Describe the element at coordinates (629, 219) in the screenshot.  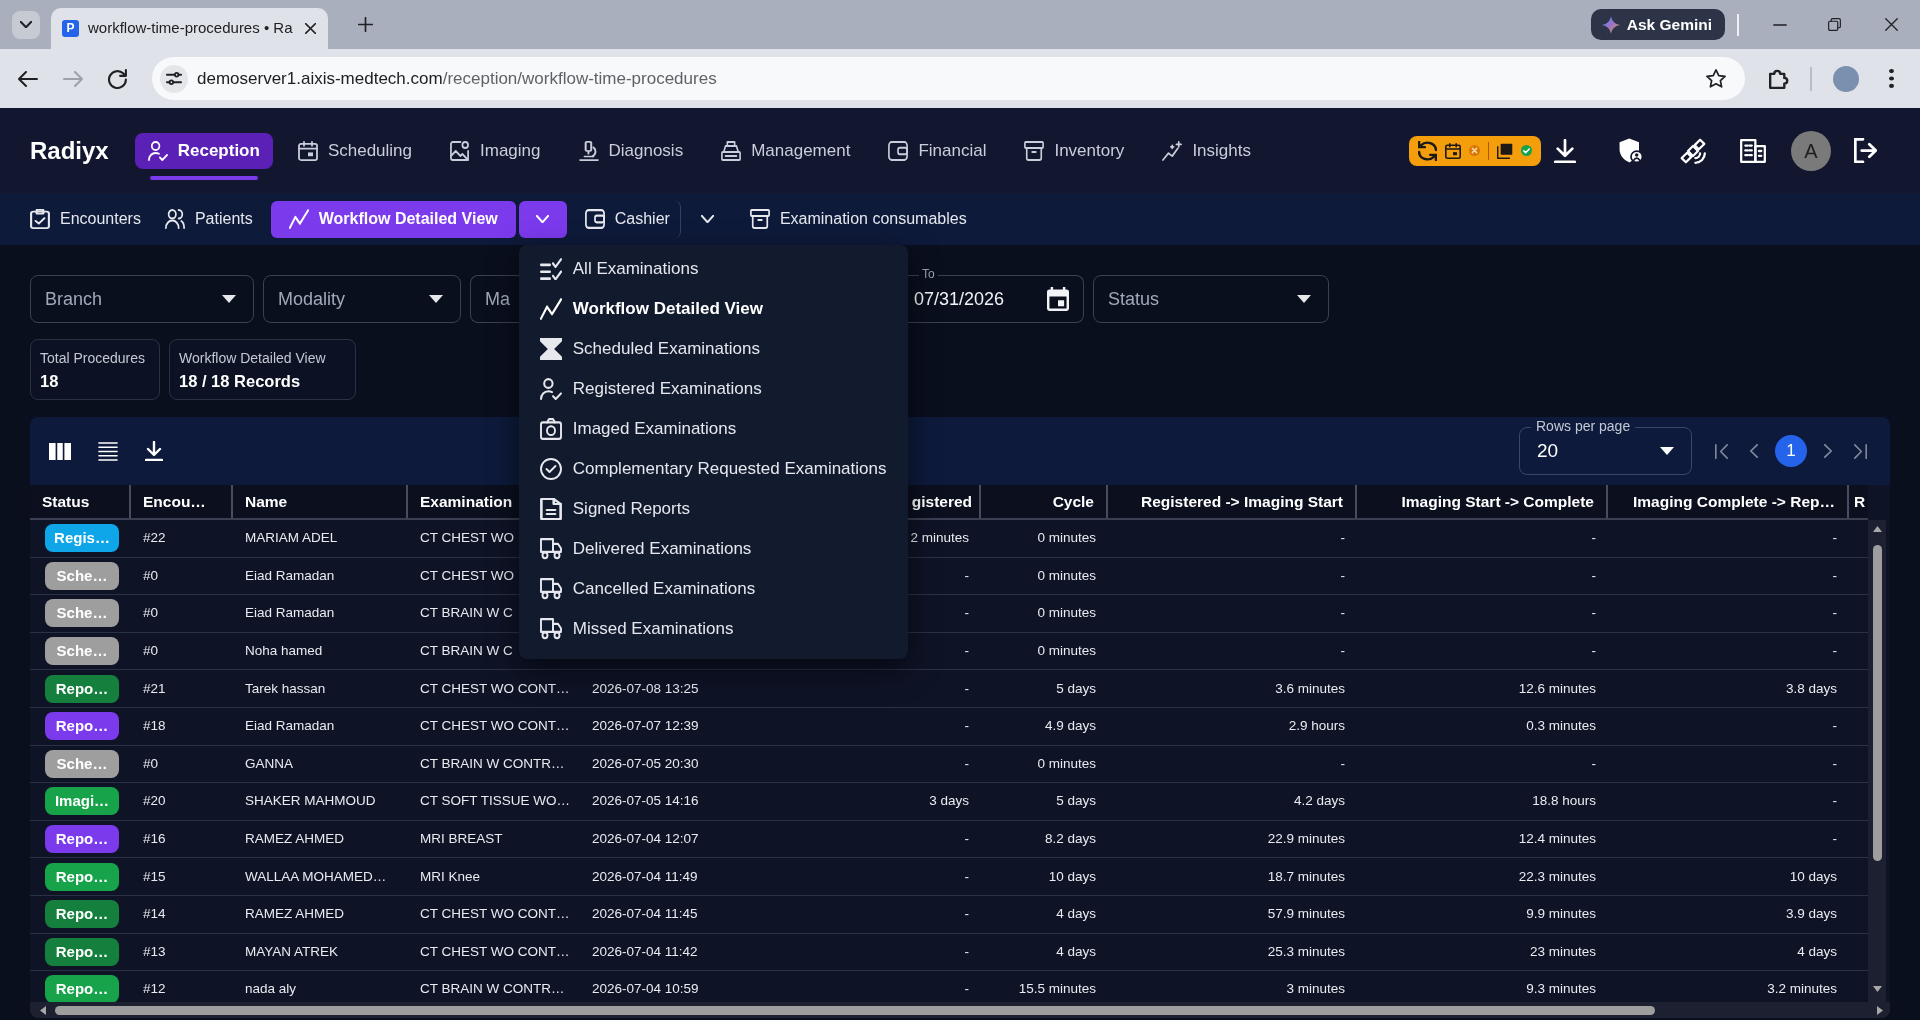
I see `subnav-tab: Cashier` at that location.